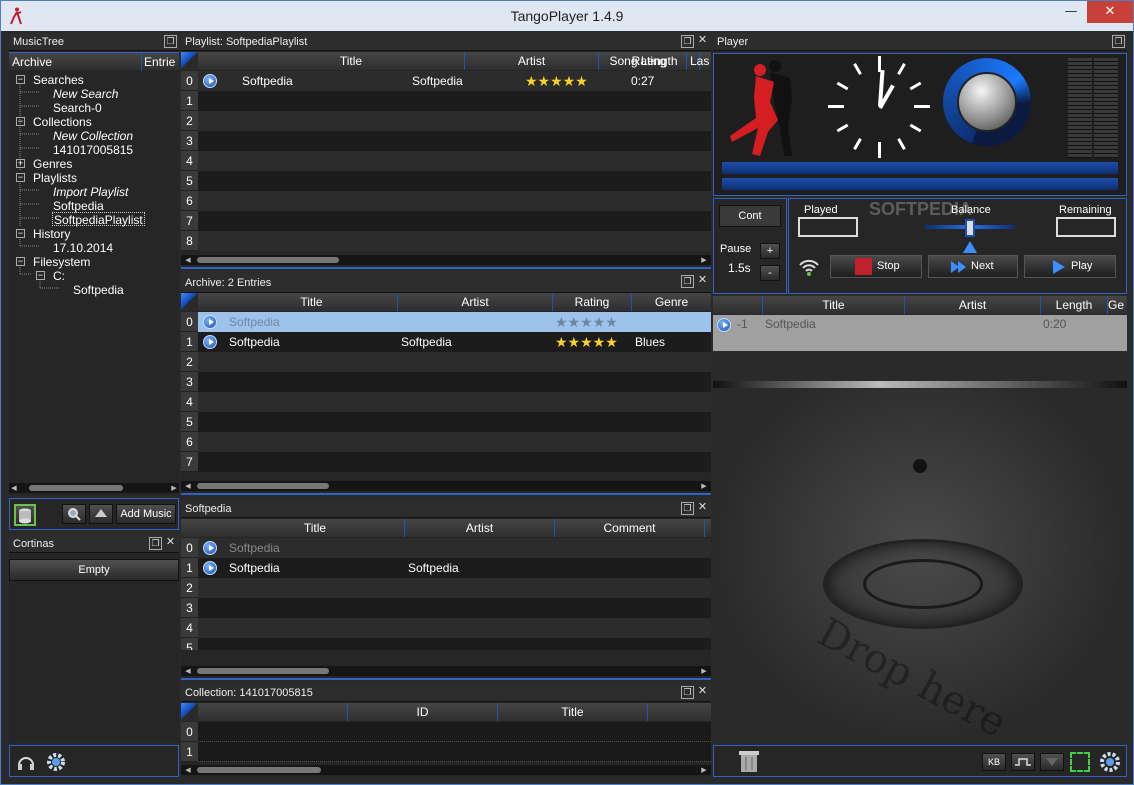 The image size is (1134, 785). What do you see at coordinates (920, 168) in the screenshot?
I see `progress-bar-top` at bounding box center [920, 168].